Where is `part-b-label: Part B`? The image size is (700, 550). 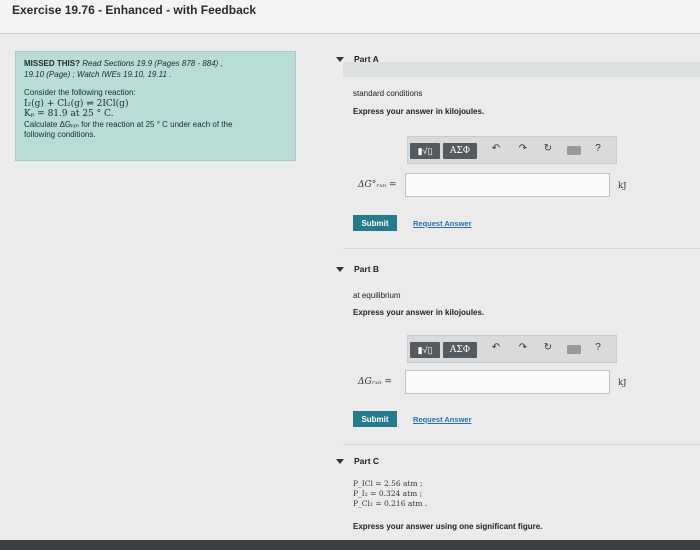
part-b-label: Part B is located at coordinates (367, 269).